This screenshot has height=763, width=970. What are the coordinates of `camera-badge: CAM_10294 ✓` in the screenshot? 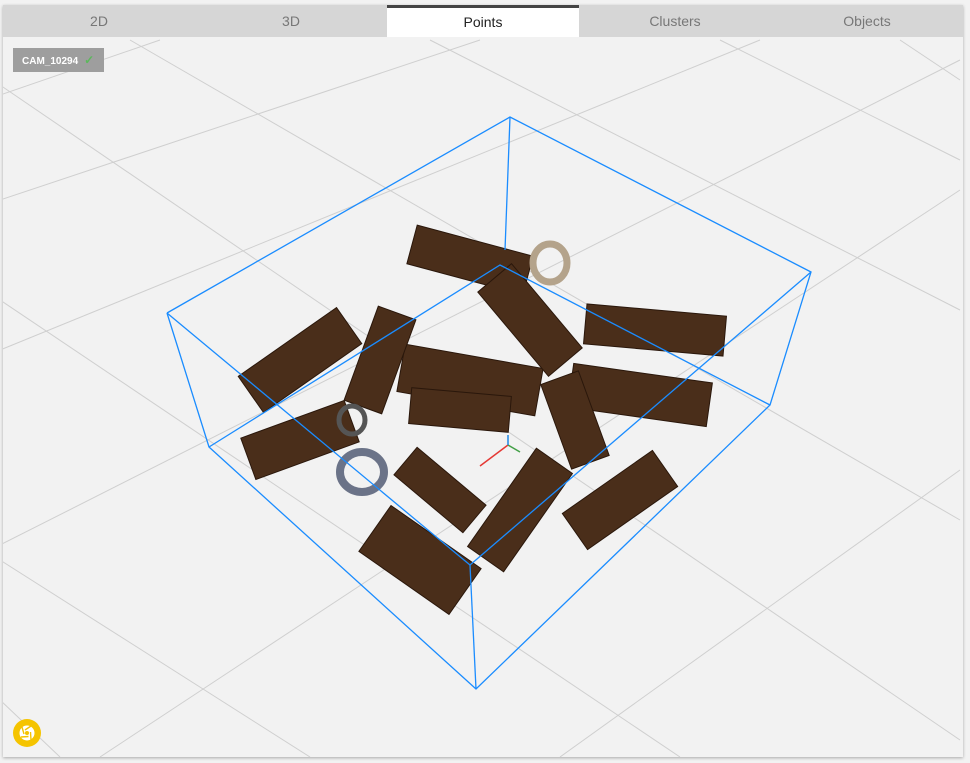 It's located at (58, 60).